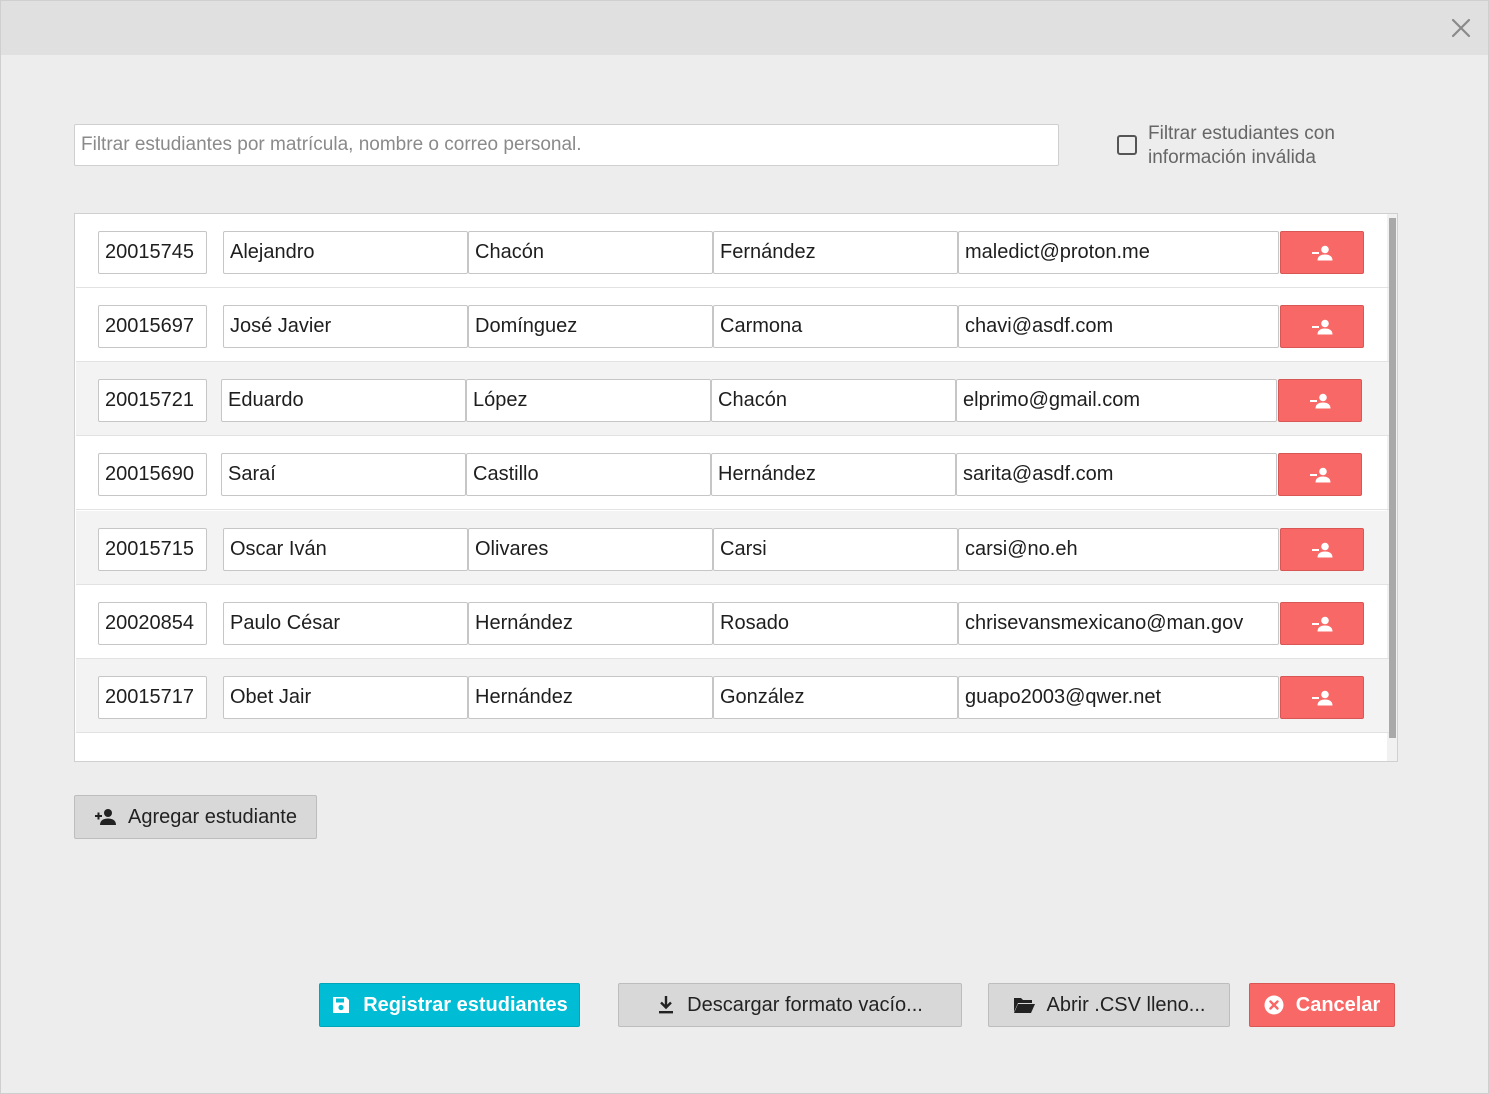 The image size is (1489, 1094). Describe the element at coordinates (835, 697) in the screenshot. I see `apellido-materno-field: González` at that location.